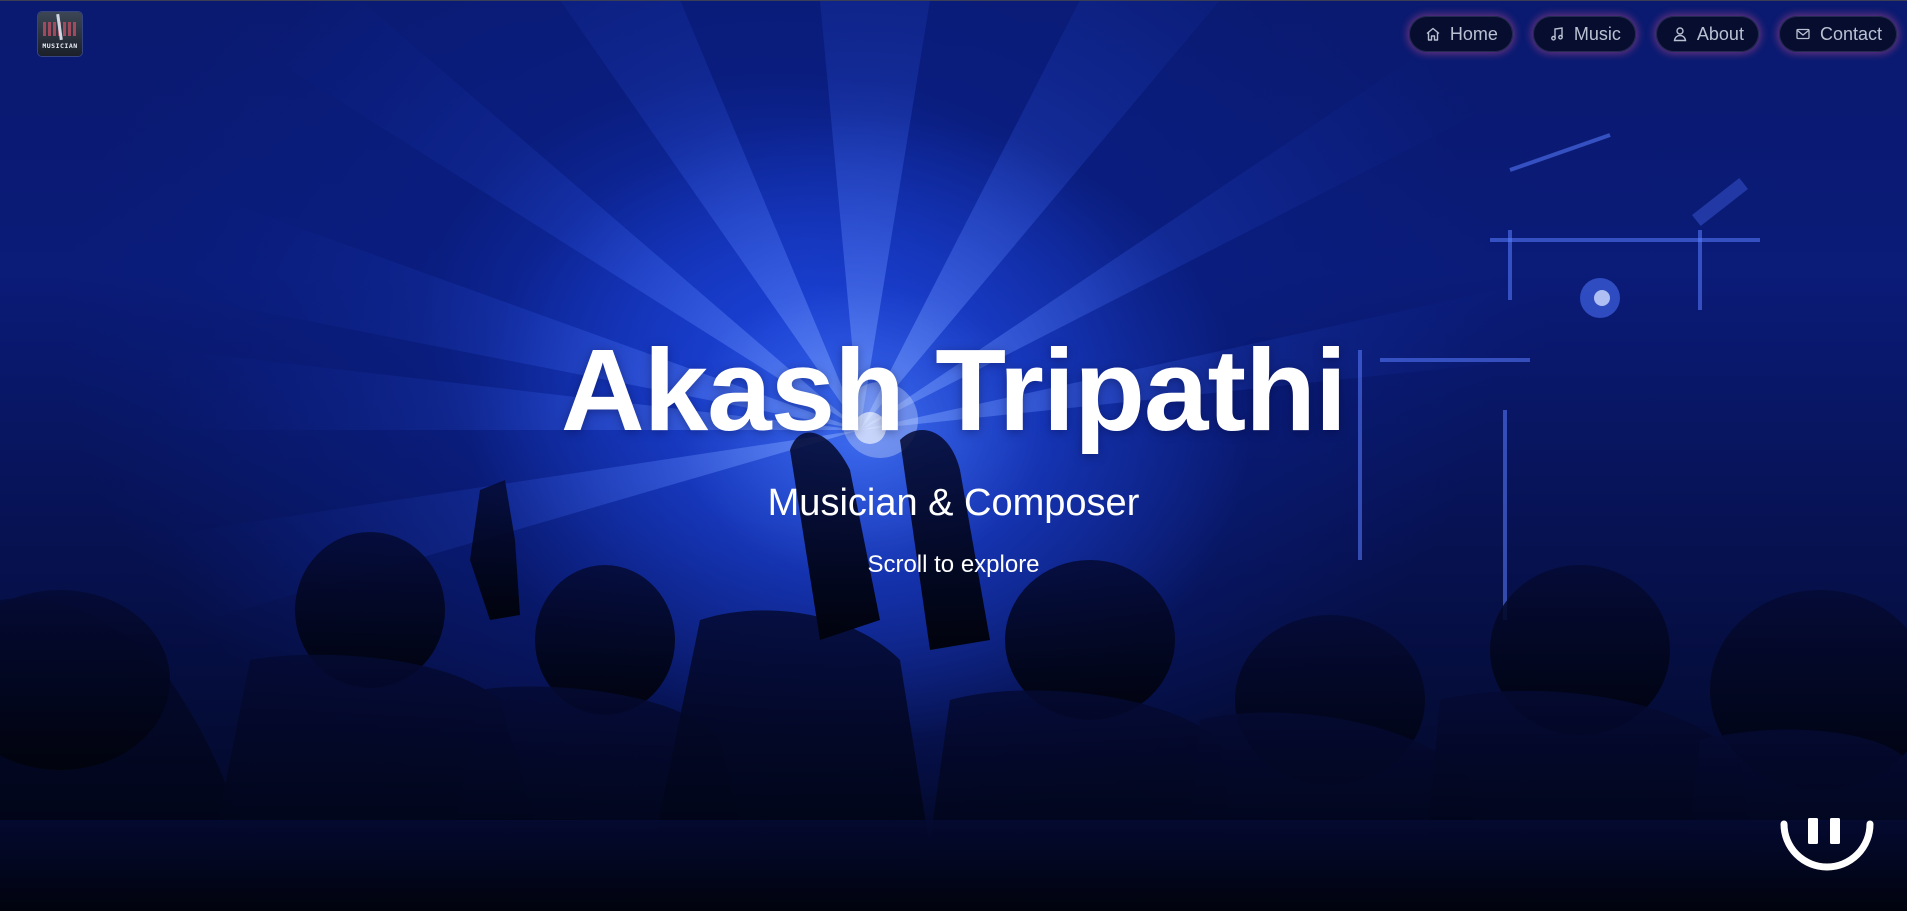 This screenshot has width=1907, height=911. Describe the element at coordinates (1680, 34) in the screenshot. I see `user-icon` at that location.